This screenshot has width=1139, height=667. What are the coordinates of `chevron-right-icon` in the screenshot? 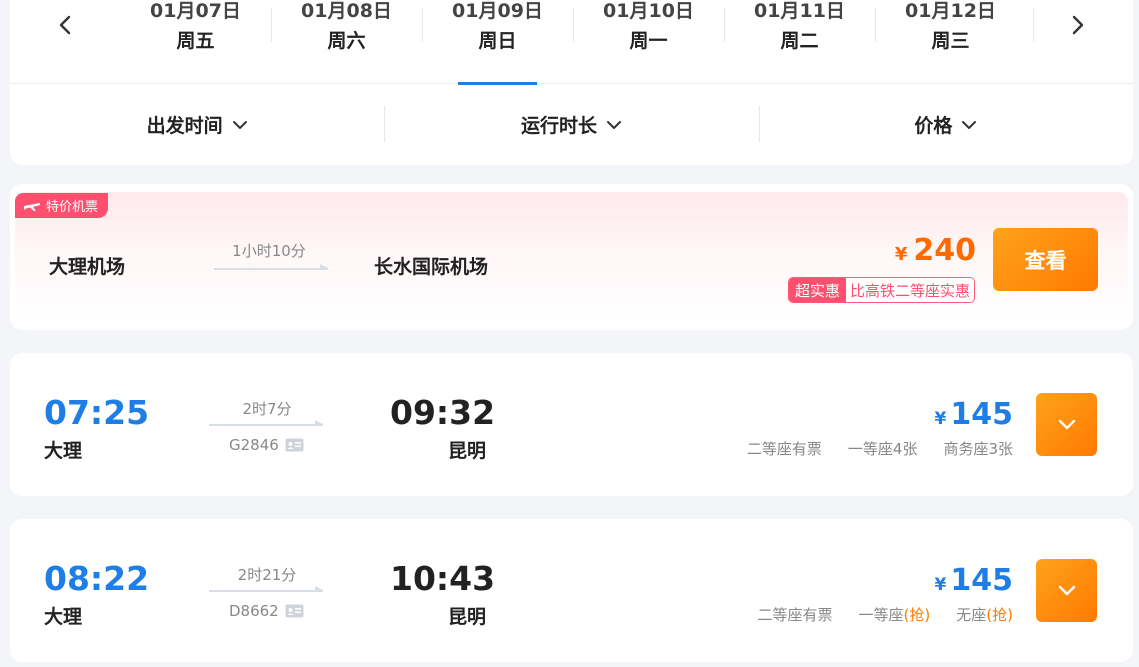 It's located at (1078, 25).